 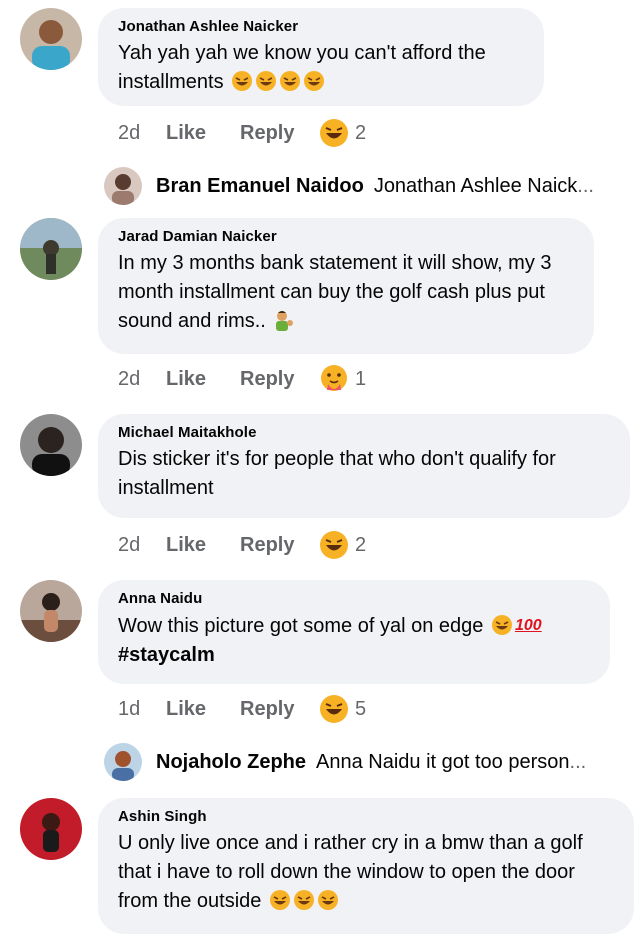 I want to click on comment-text-line: installment, so click(x=166, y=488).